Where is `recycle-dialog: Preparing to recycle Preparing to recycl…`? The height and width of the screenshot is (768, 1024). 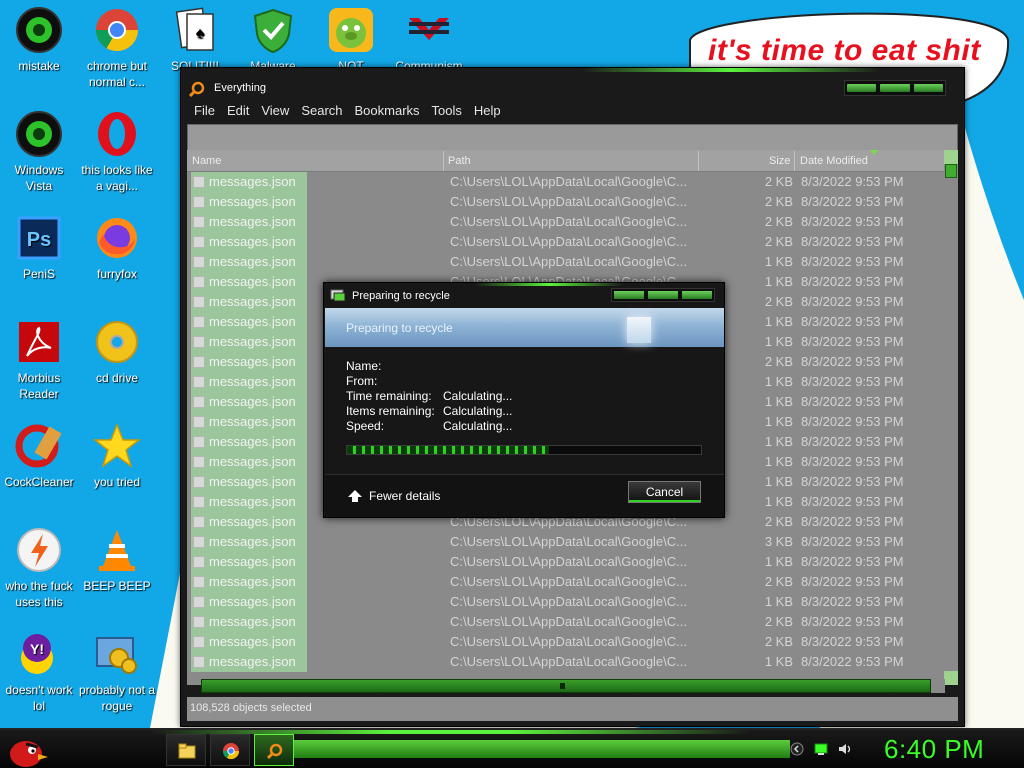
recycle-dialog: Preparing to recycle Preparing to recycl… is located at coordinates (524, 400).